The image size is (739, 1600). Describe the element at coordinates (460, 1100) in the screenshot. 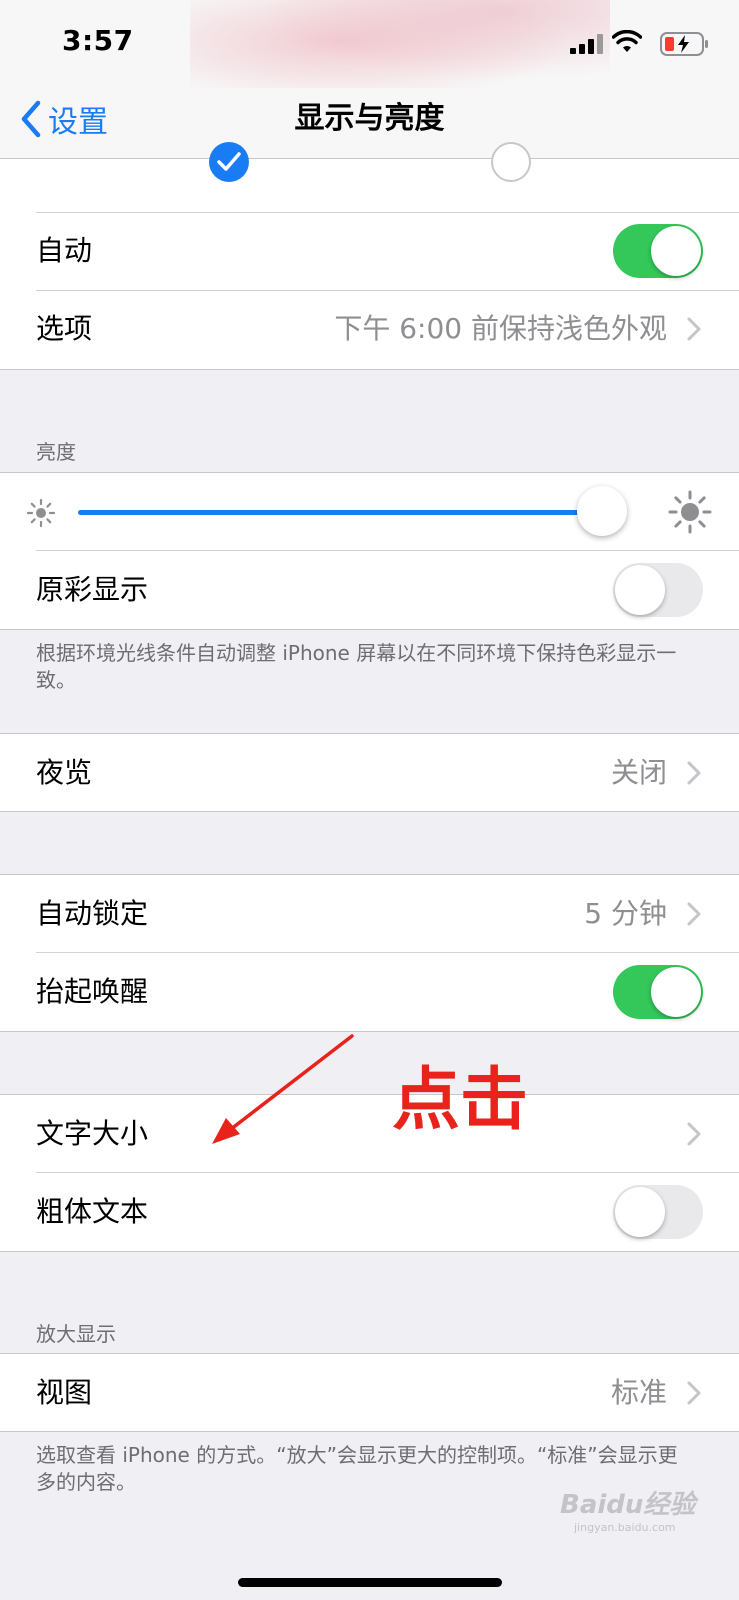

I see `annotation-text: 点击` at that location.